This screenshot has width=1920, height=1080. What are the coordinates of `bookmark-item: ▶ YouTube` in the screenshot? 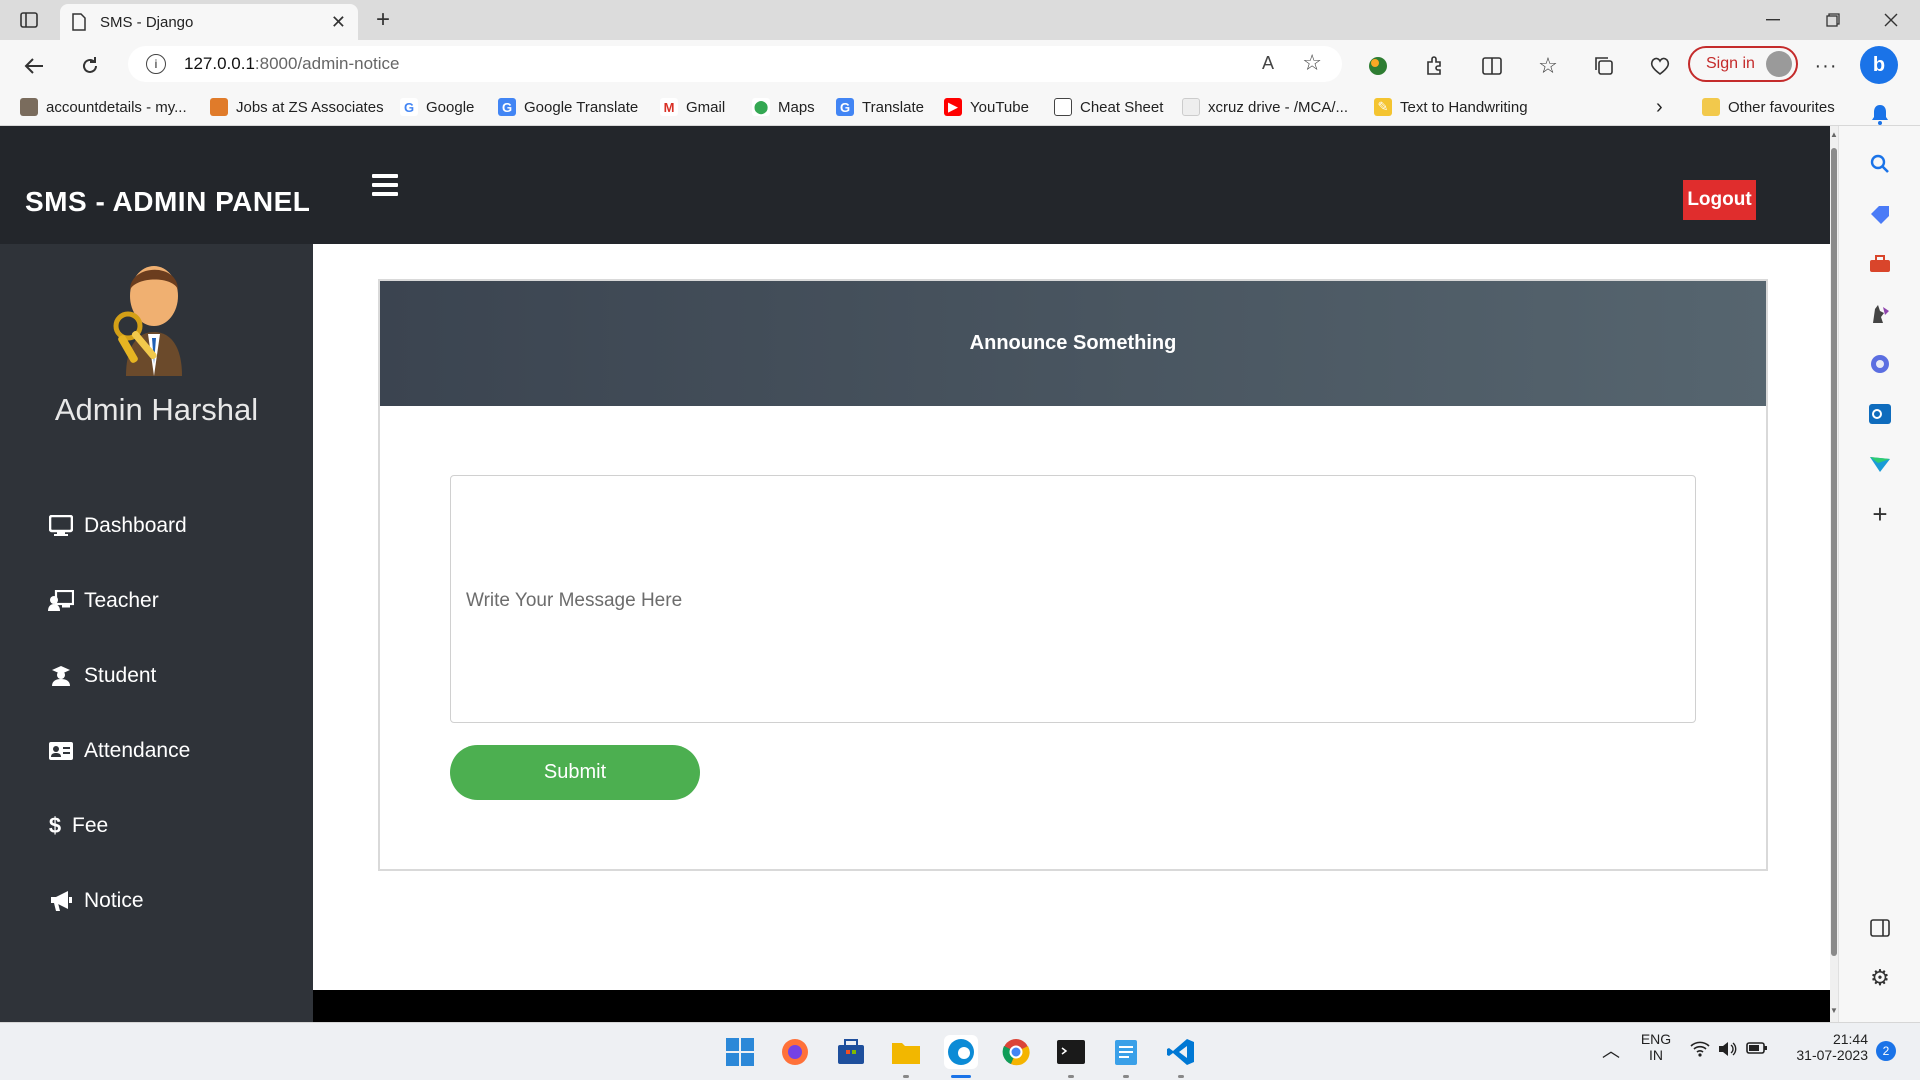 It's located at (986, 107).